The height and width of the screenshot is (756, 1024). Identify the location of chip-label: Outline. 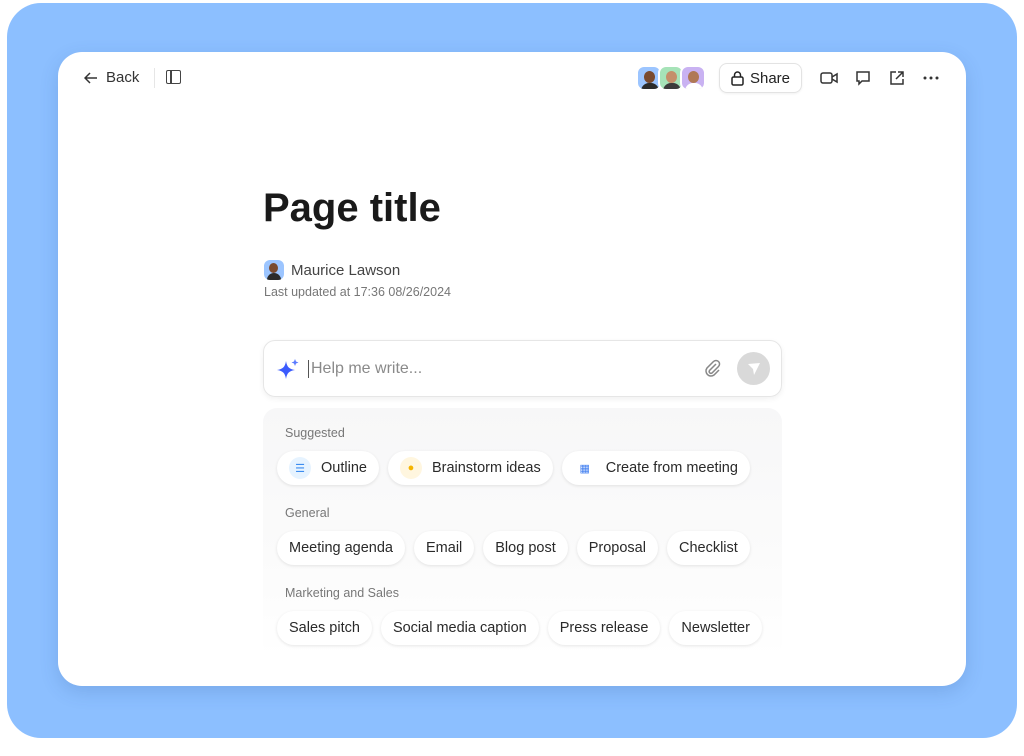
(344, 468).